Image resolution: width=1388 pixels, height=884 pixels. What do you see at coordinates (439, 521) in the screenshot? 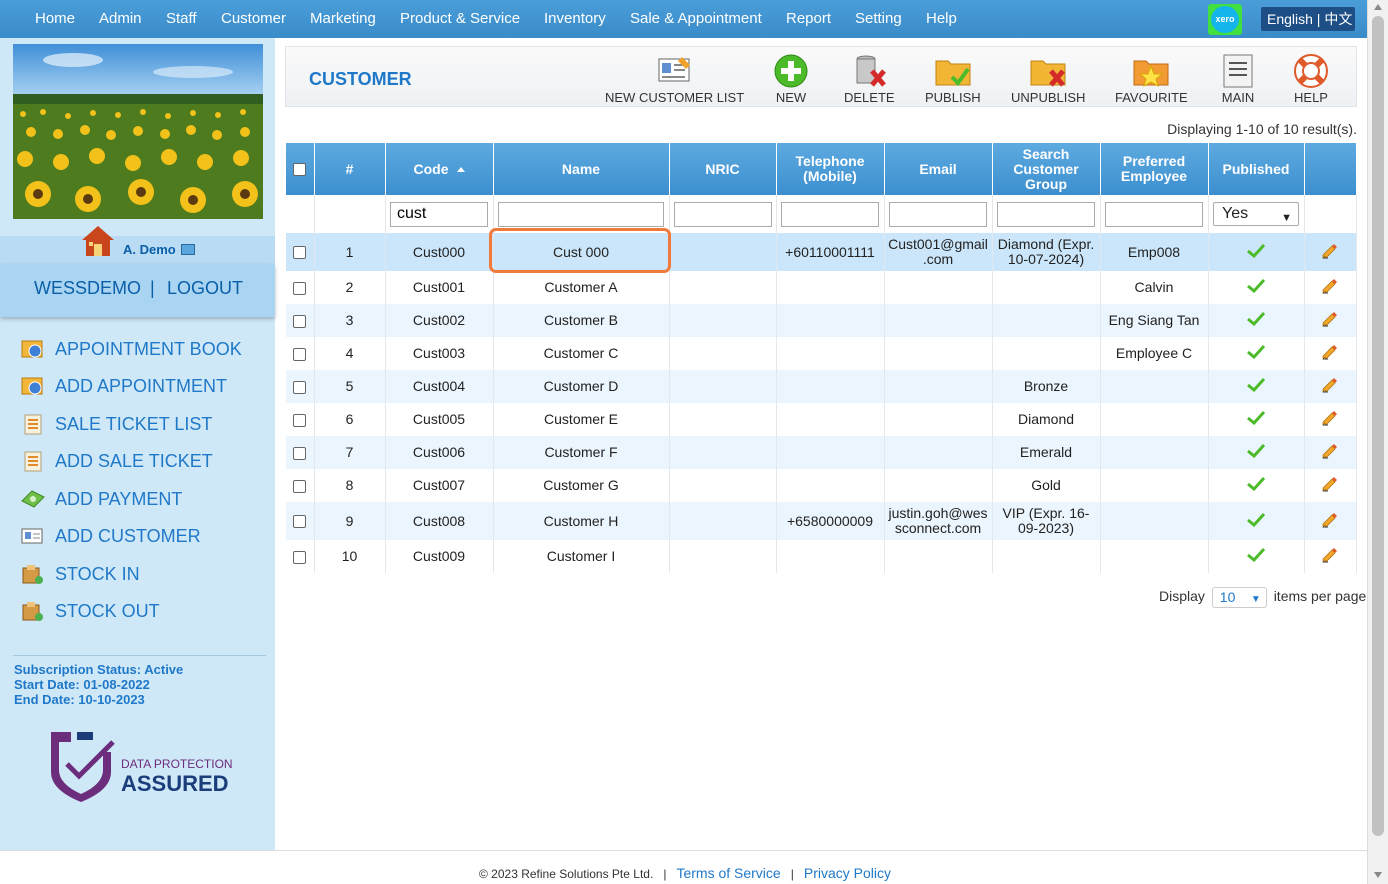
I see `row-code: Cust008` at bounding box center [439, 521].